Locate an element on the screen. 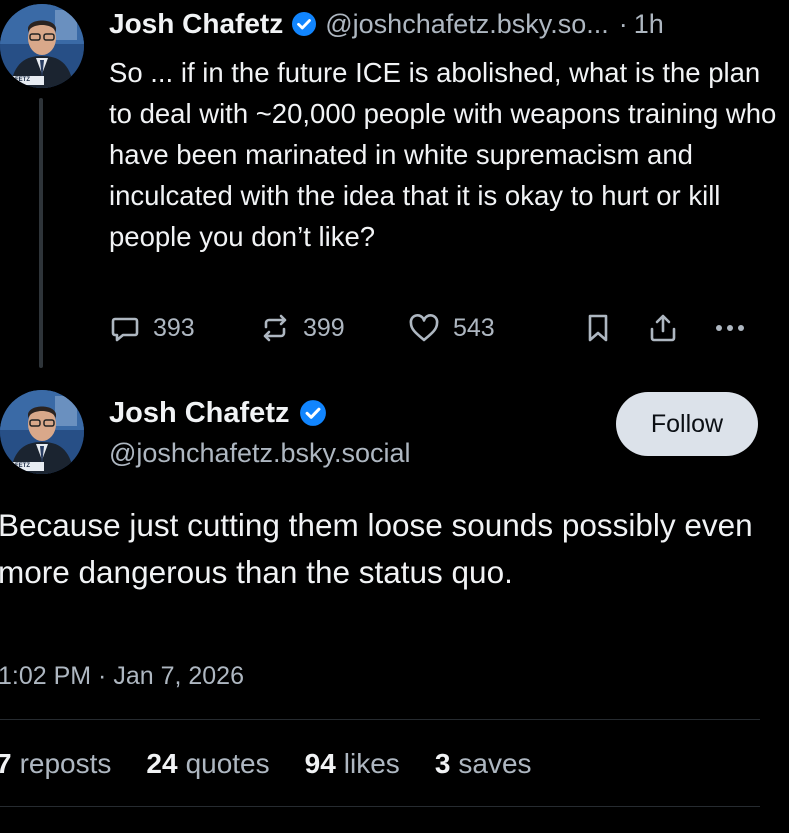 The width and height of the screenshot is (789, 833). stat-label: quotes is located at coordinates (227, 763).